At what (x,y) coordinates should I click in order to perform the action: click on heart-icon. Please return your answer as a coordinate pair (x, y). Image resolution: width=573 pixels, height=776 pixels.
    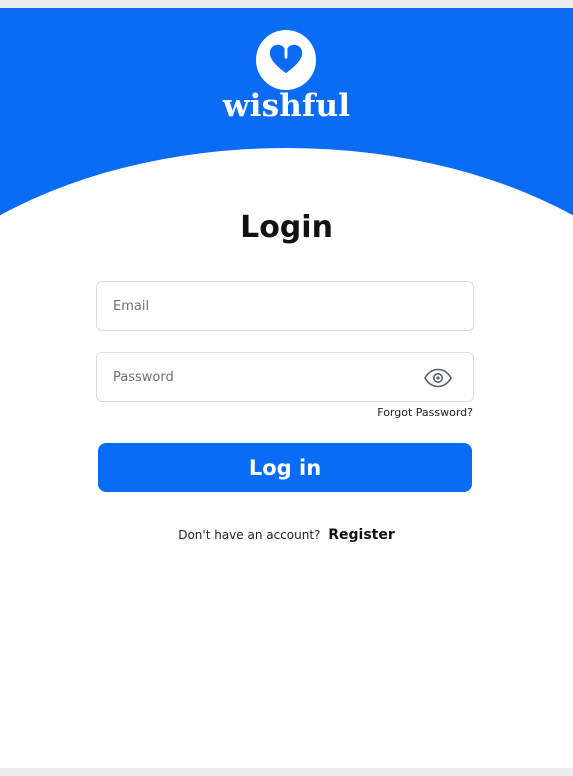
    Looking at the image, I should click on (286, 59).